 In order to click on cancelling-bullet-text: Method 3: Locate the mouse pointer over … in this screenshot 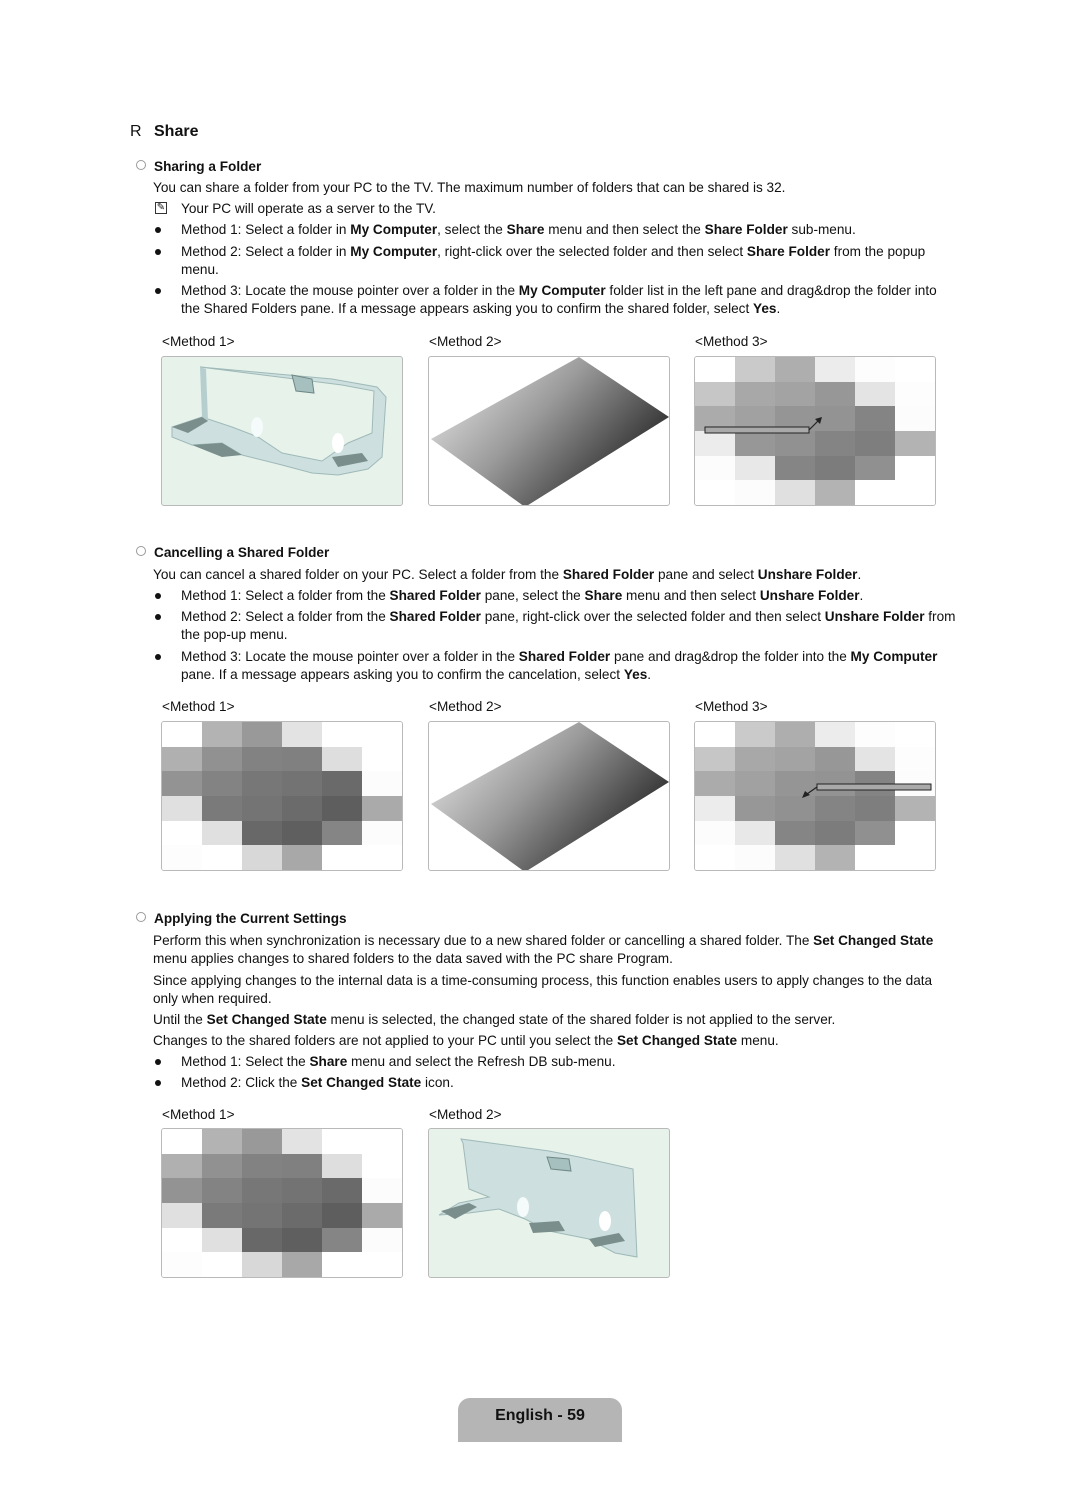, I will do `click(568, 666)`.